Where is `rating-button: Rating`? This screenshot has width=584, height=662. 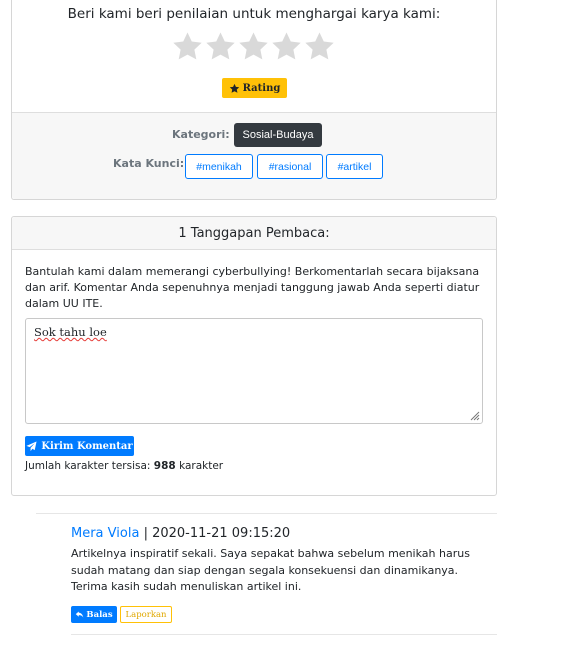 rating-button: Rating is located at coordinates (254, 88).